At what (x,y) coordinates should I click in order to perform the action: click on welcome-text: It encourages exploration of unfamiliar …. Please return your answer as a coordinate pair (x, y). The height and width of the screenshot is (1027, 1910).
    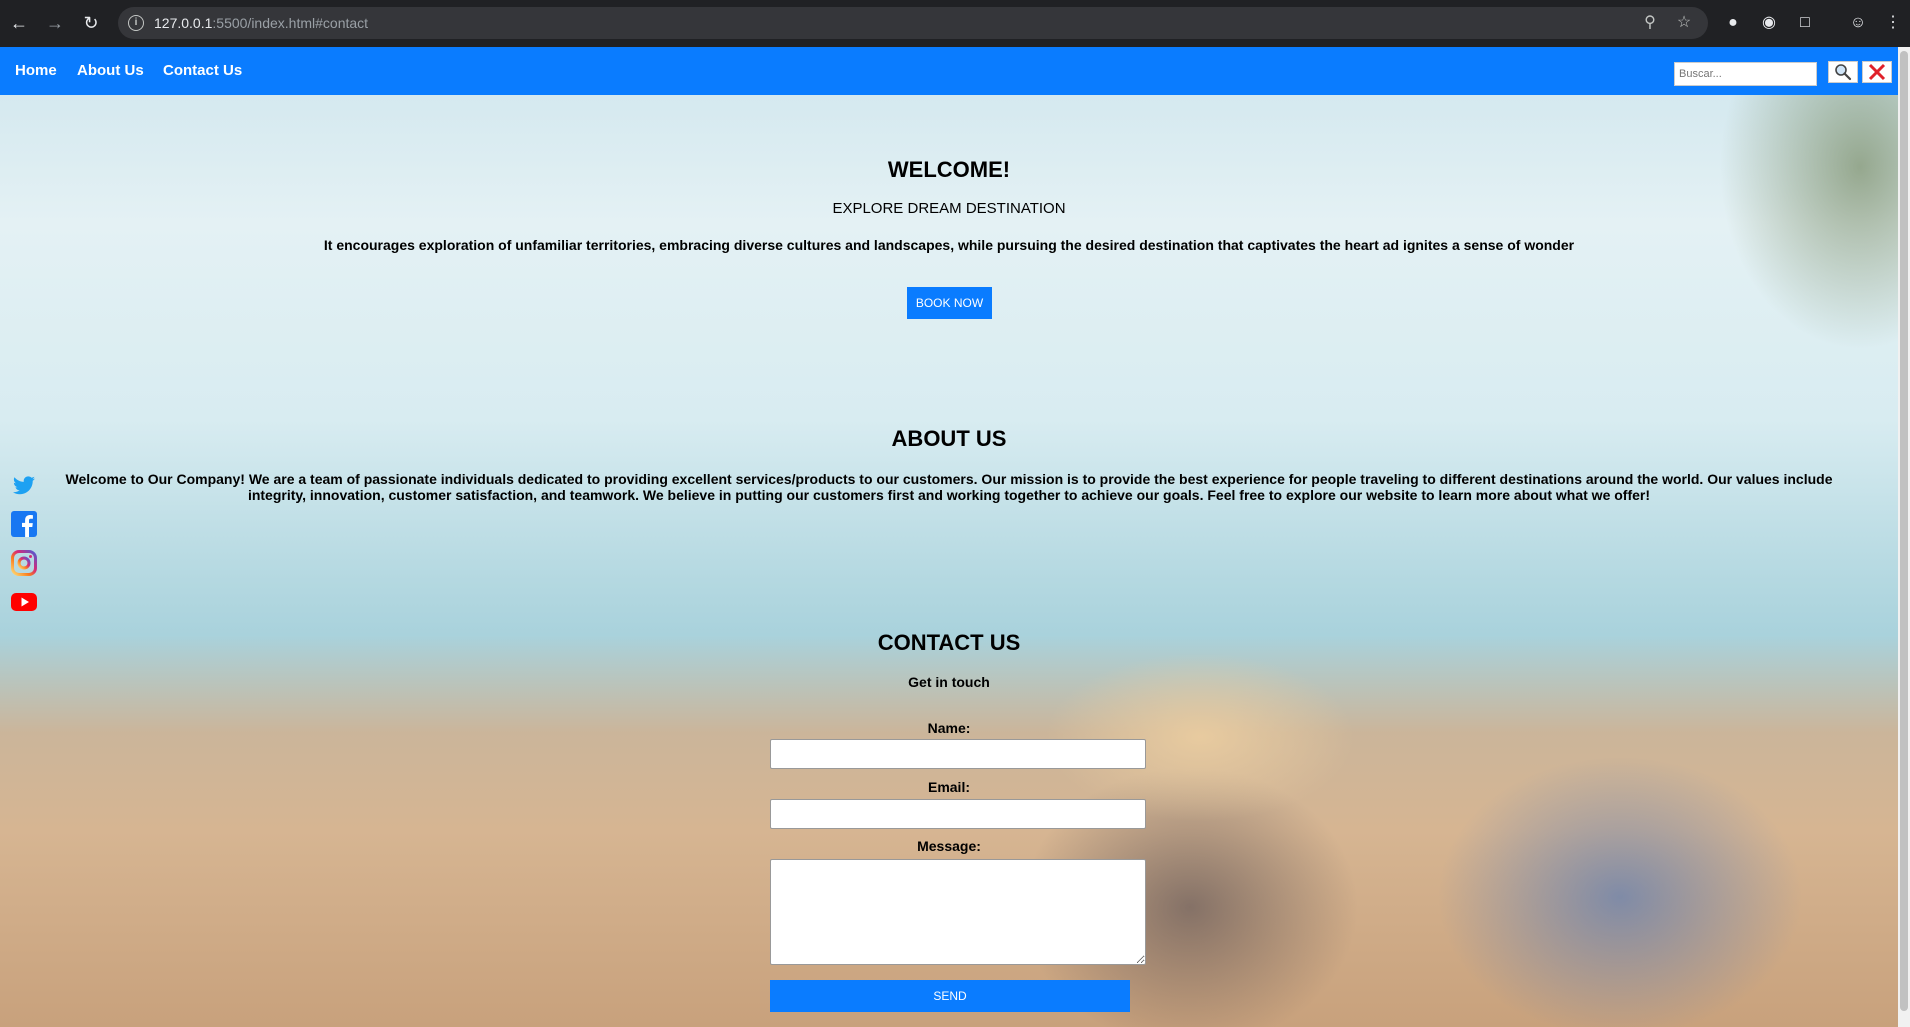
    Looking at the image, I should click on (949, 245).